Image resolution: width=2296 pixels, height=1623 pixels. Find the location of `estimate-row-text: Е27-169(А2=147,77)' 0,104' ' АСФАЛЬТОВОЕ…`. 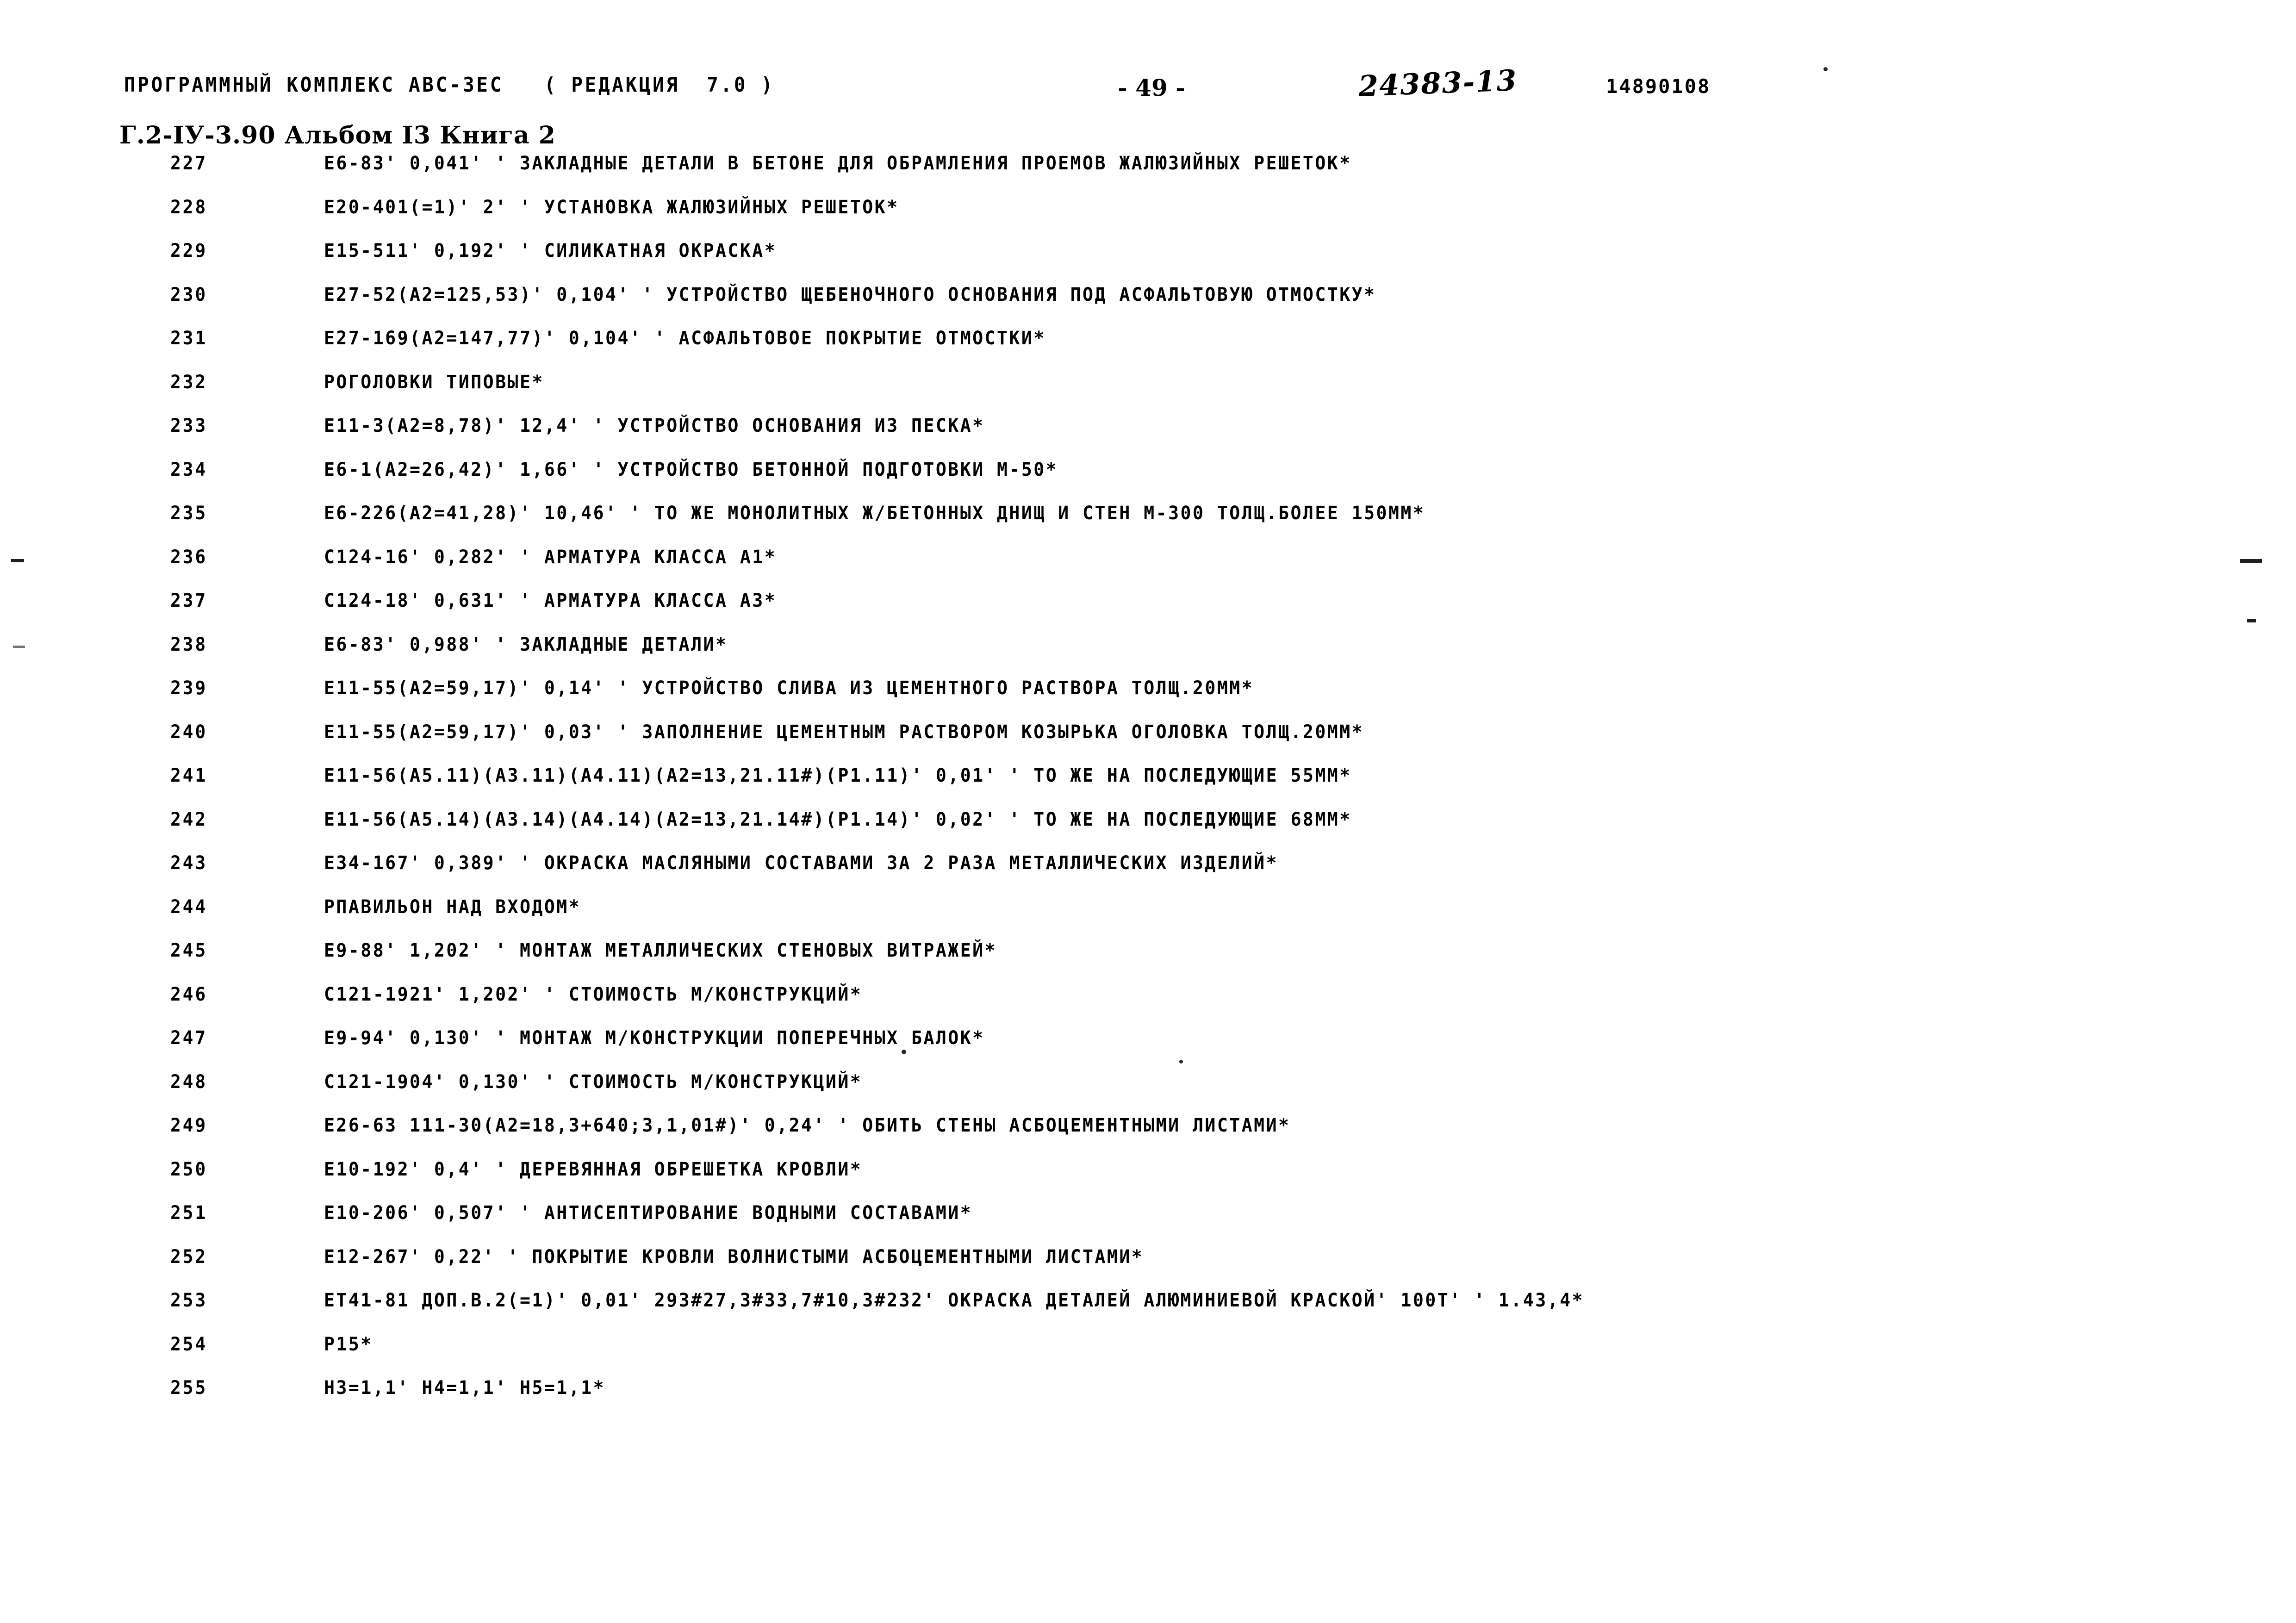

estimate-row-text: Е27-169(А2=147,77)' 0,104' ' АСФАЛЬТОВОЕ… is located at coordinates (685, 338).